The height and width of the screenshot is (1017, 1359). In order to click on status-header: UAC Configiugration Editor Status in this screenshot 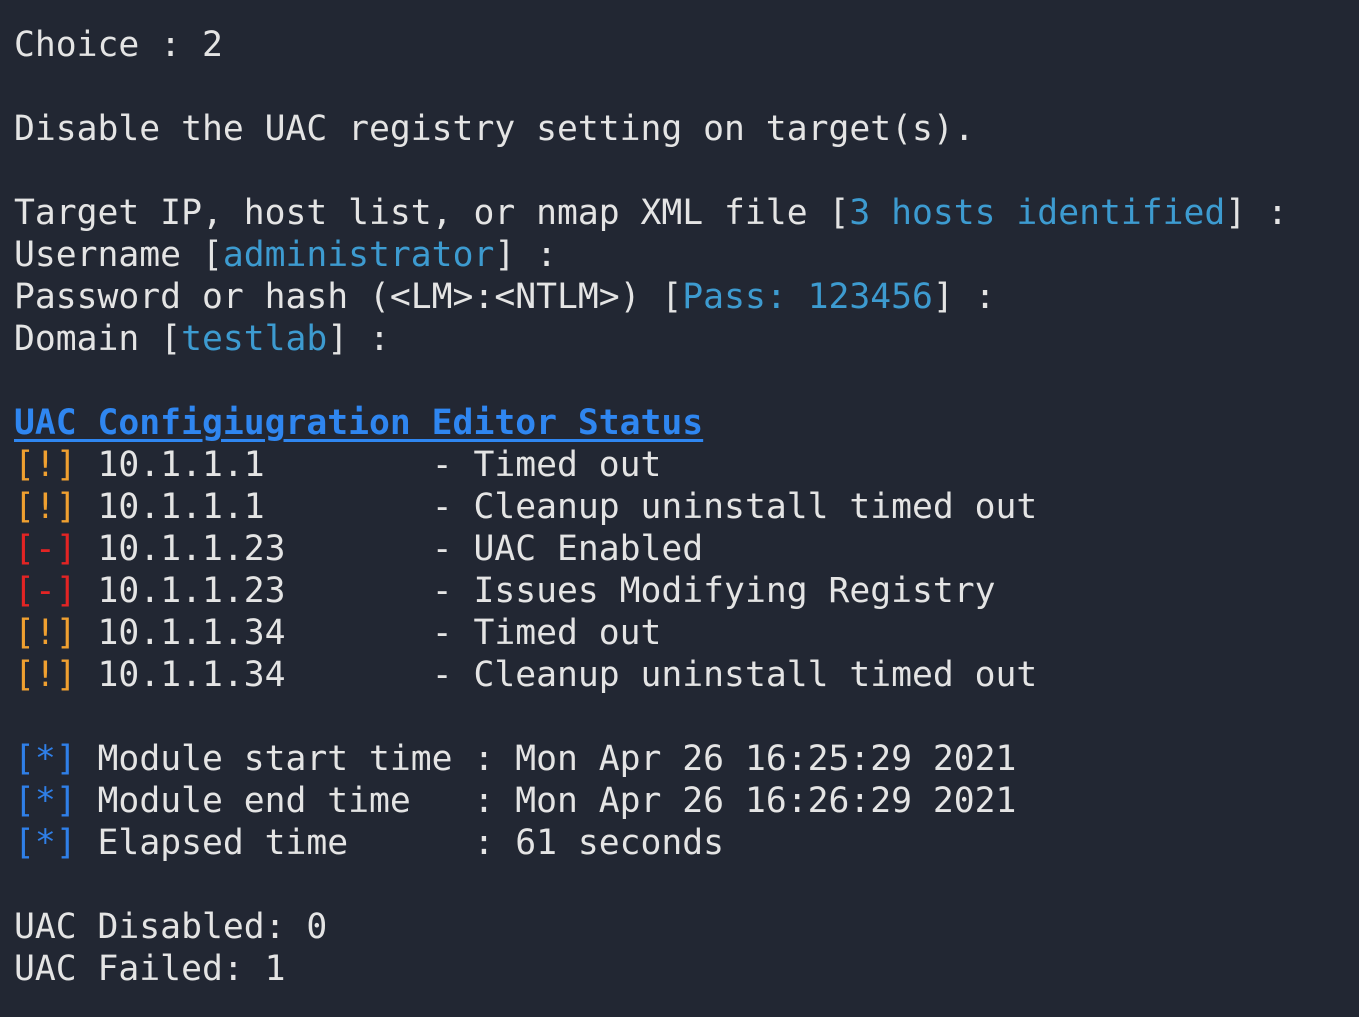, I will do `click(359, 423)`.